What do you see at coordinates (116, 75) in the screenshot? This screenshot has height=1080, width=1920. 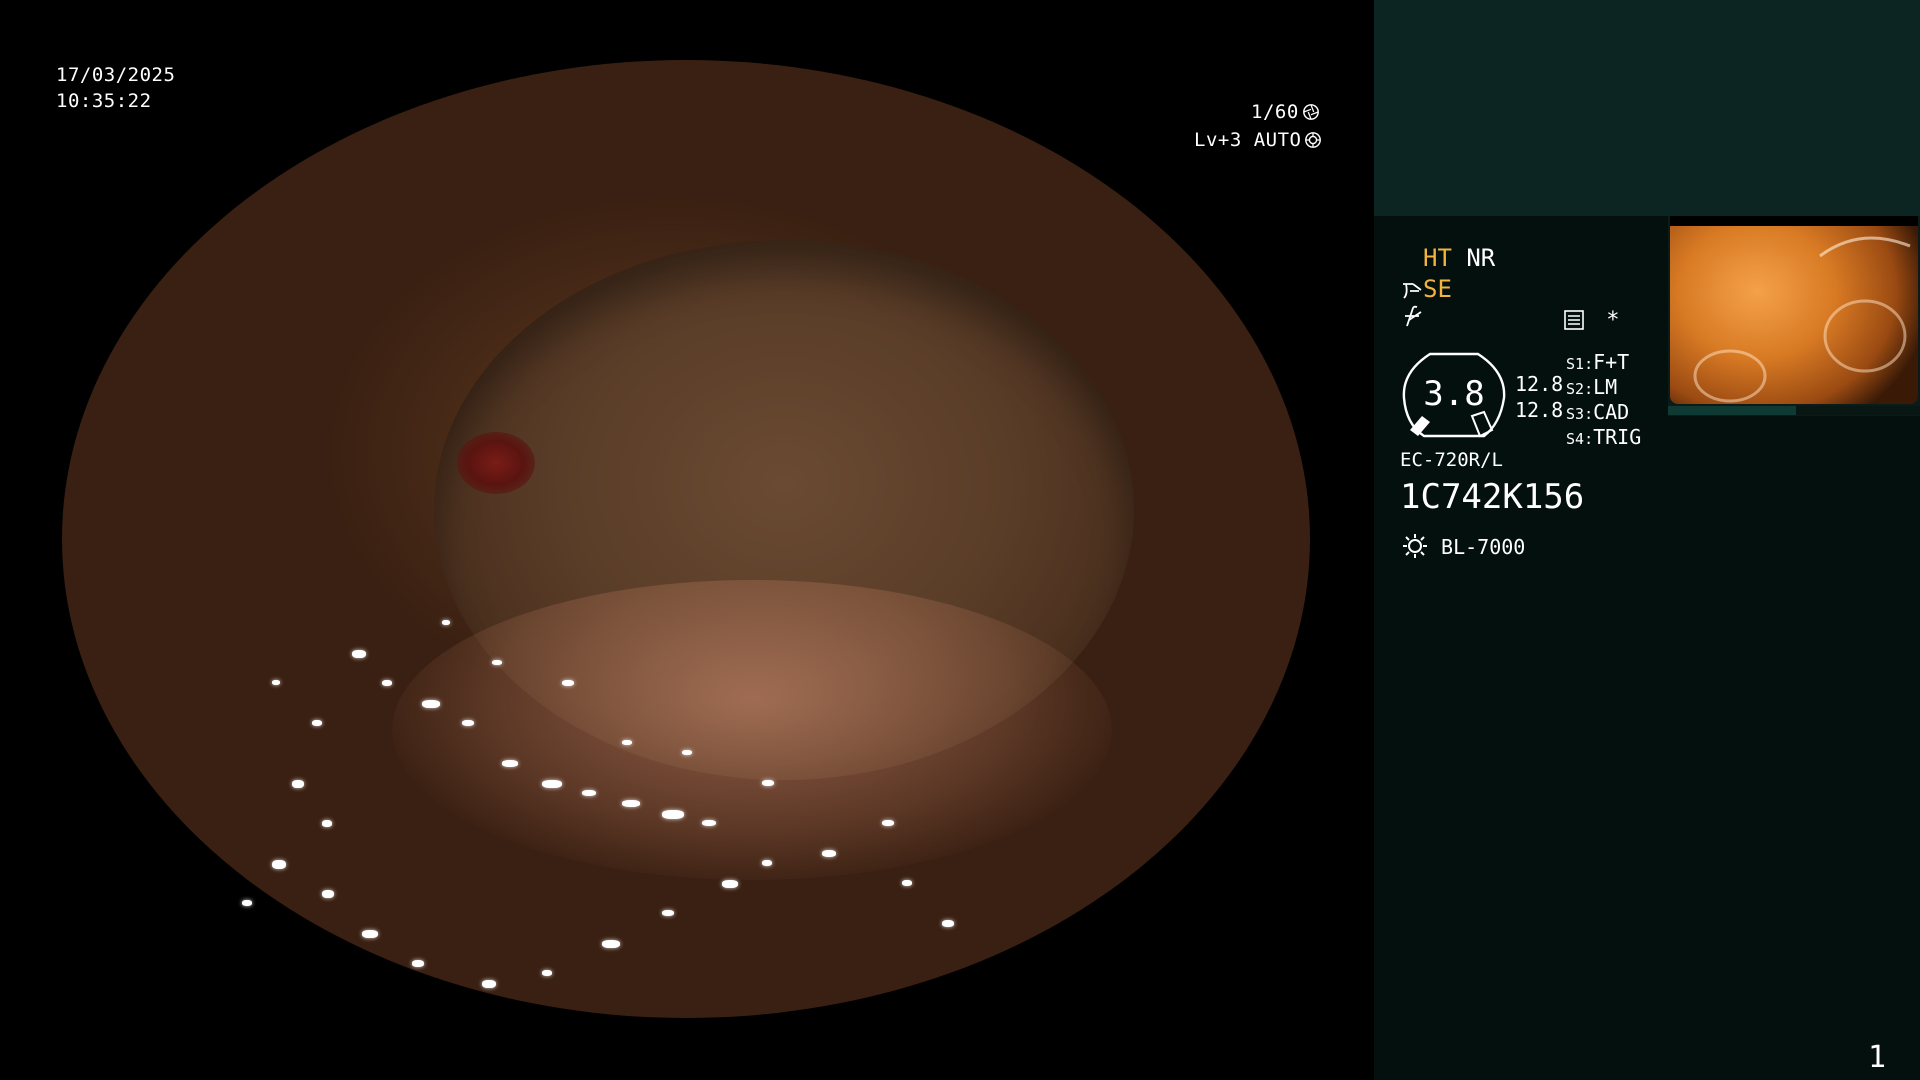 I see `date-display: 17/03/2025` at bounding box center [116, 75].